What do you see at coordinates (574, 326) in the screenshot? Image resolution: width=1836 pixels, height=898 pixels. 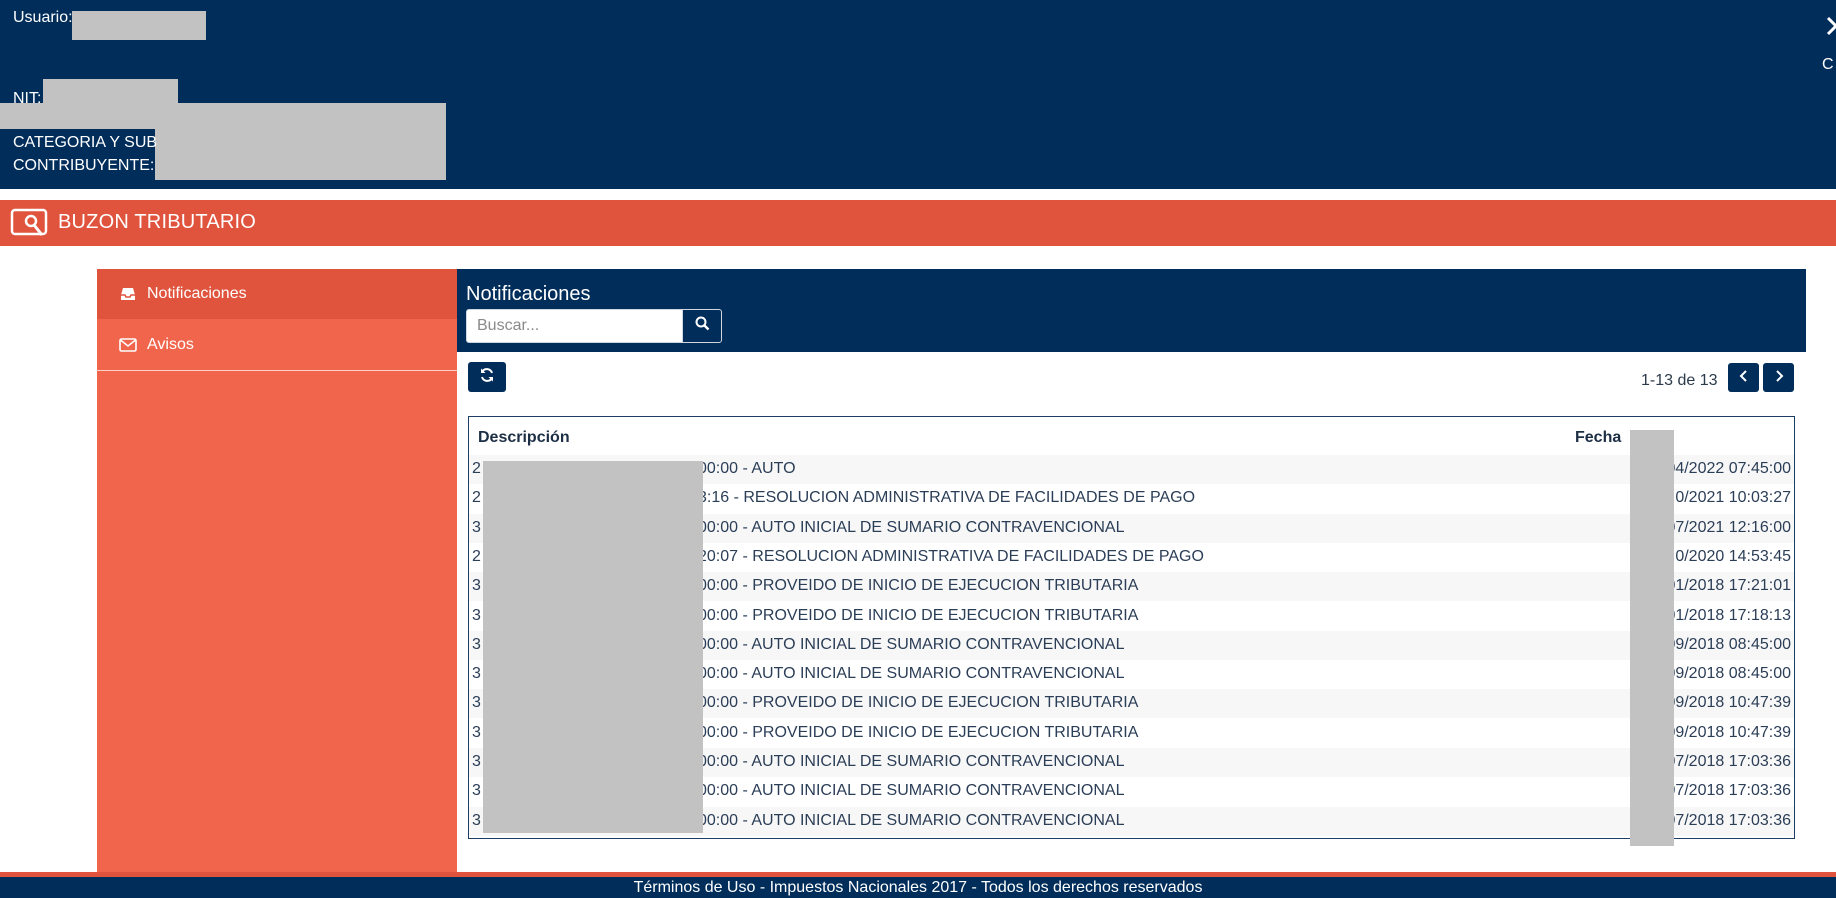 I see `search-input` at bounding box center [574, 326].